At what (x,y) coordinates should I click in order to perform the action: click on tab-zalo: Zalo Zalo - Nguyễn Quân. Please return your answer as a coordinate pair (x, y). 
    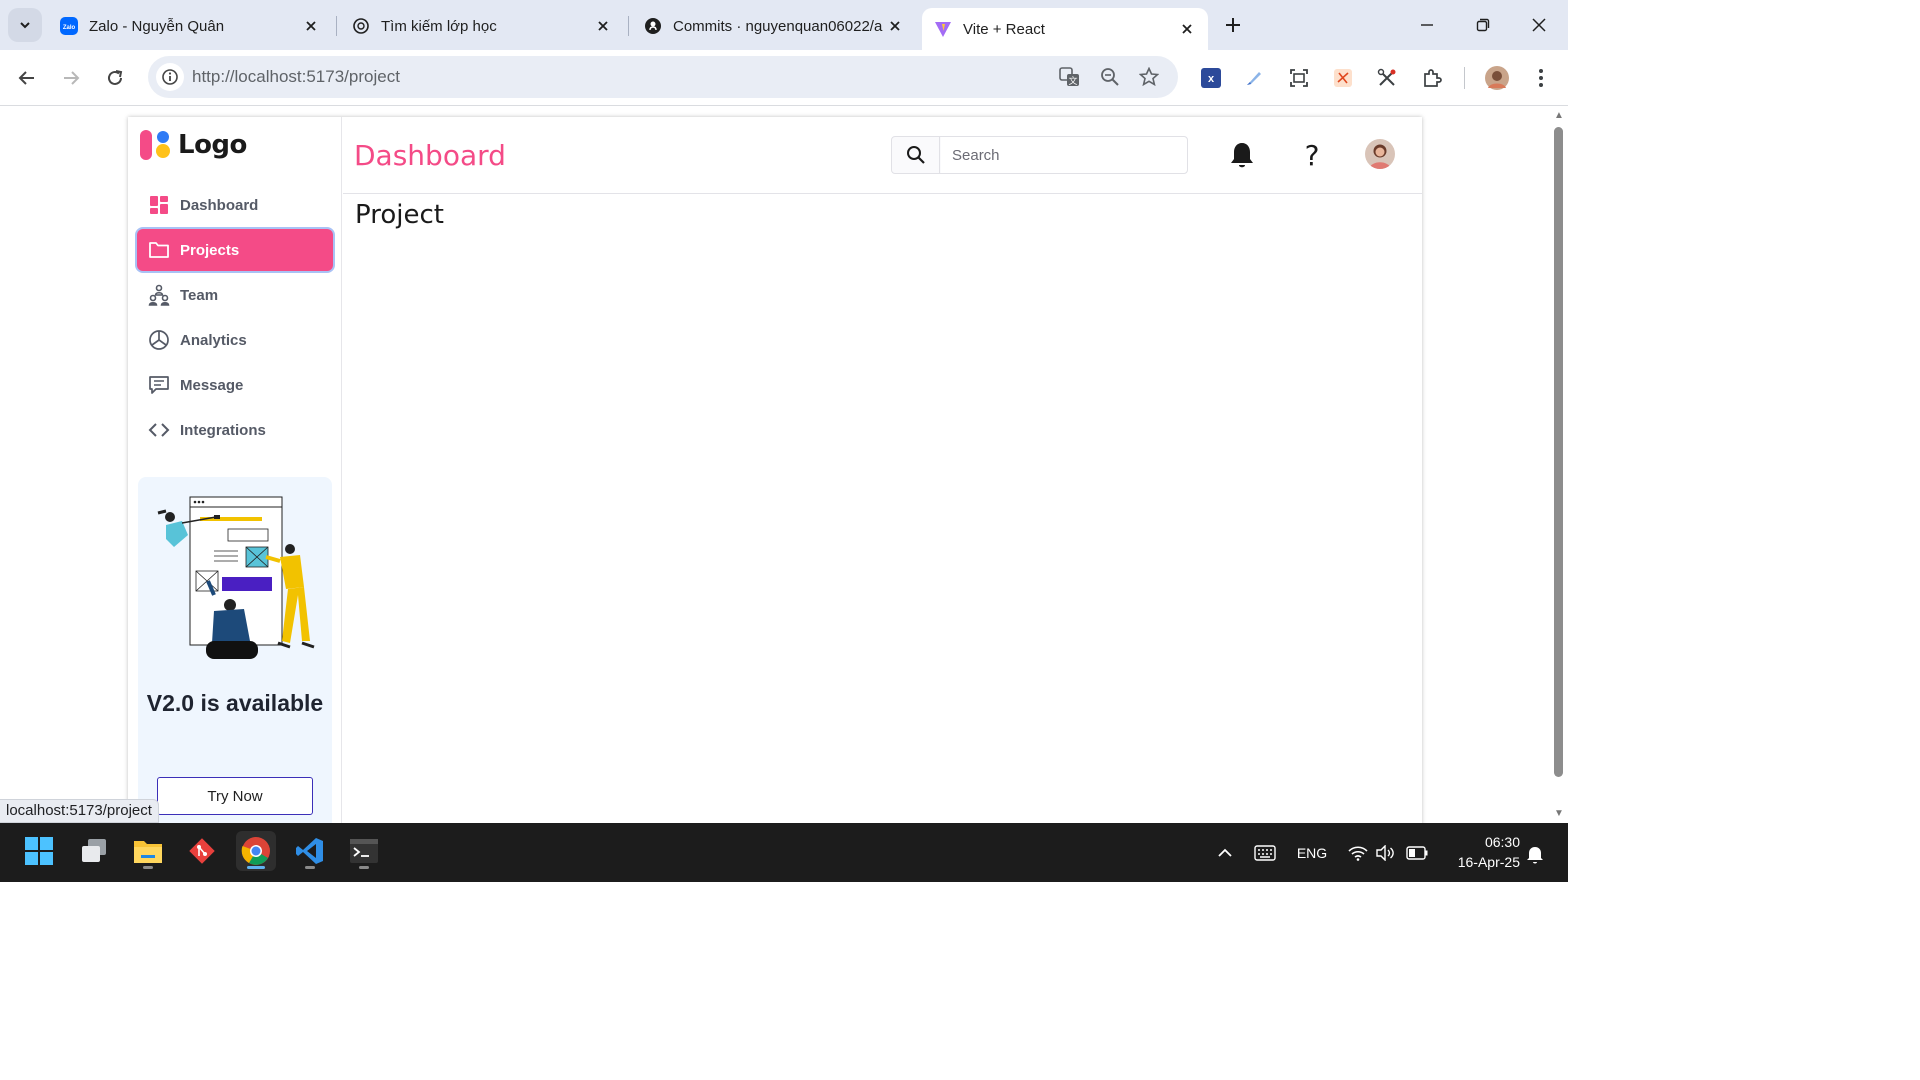
    Looking at the image, I should click on (190, 26).